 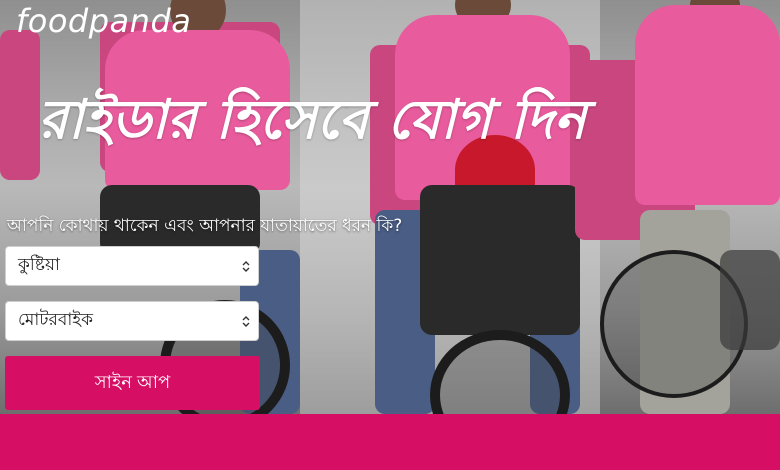 What do you see at coordinates (390, 442) in the screenshot?
I see `bottom-bar` at bounding box center [390, 442].